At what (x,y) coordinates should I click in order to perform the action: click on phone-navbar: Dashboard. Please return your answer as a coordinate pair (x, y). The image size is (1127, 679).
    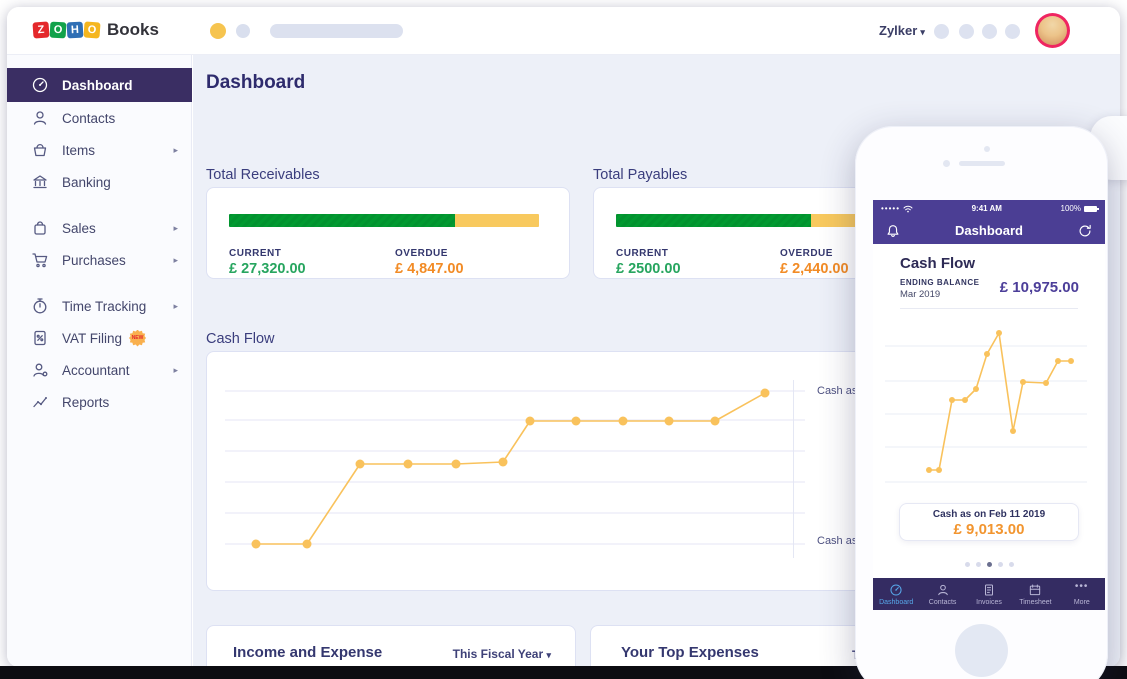
    Looking at the image, I should click on (989, 230).